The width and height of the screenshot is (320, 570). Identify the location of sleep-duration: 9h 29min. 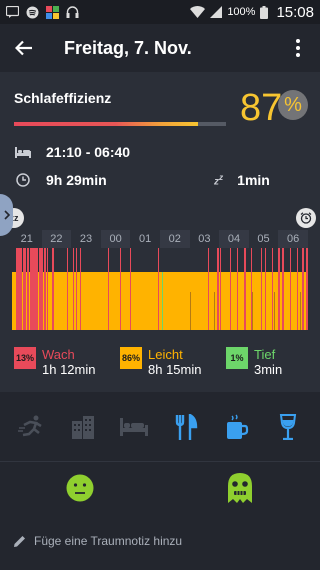
(76, 180).